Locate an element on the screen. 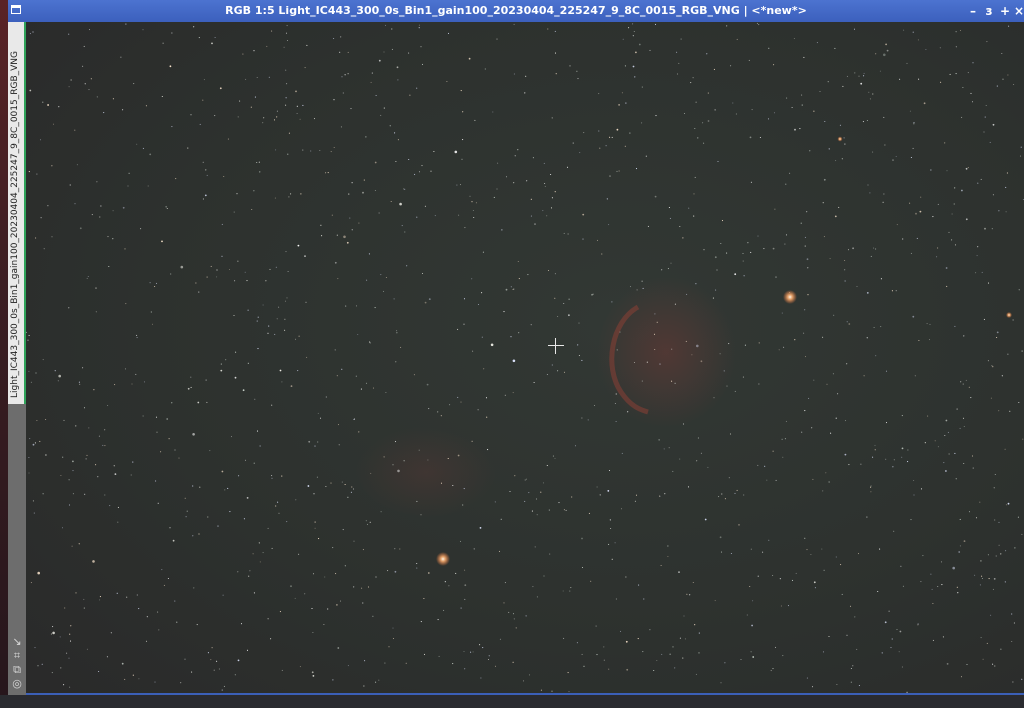  minimize-button: – is located at coordinates (973, 11).